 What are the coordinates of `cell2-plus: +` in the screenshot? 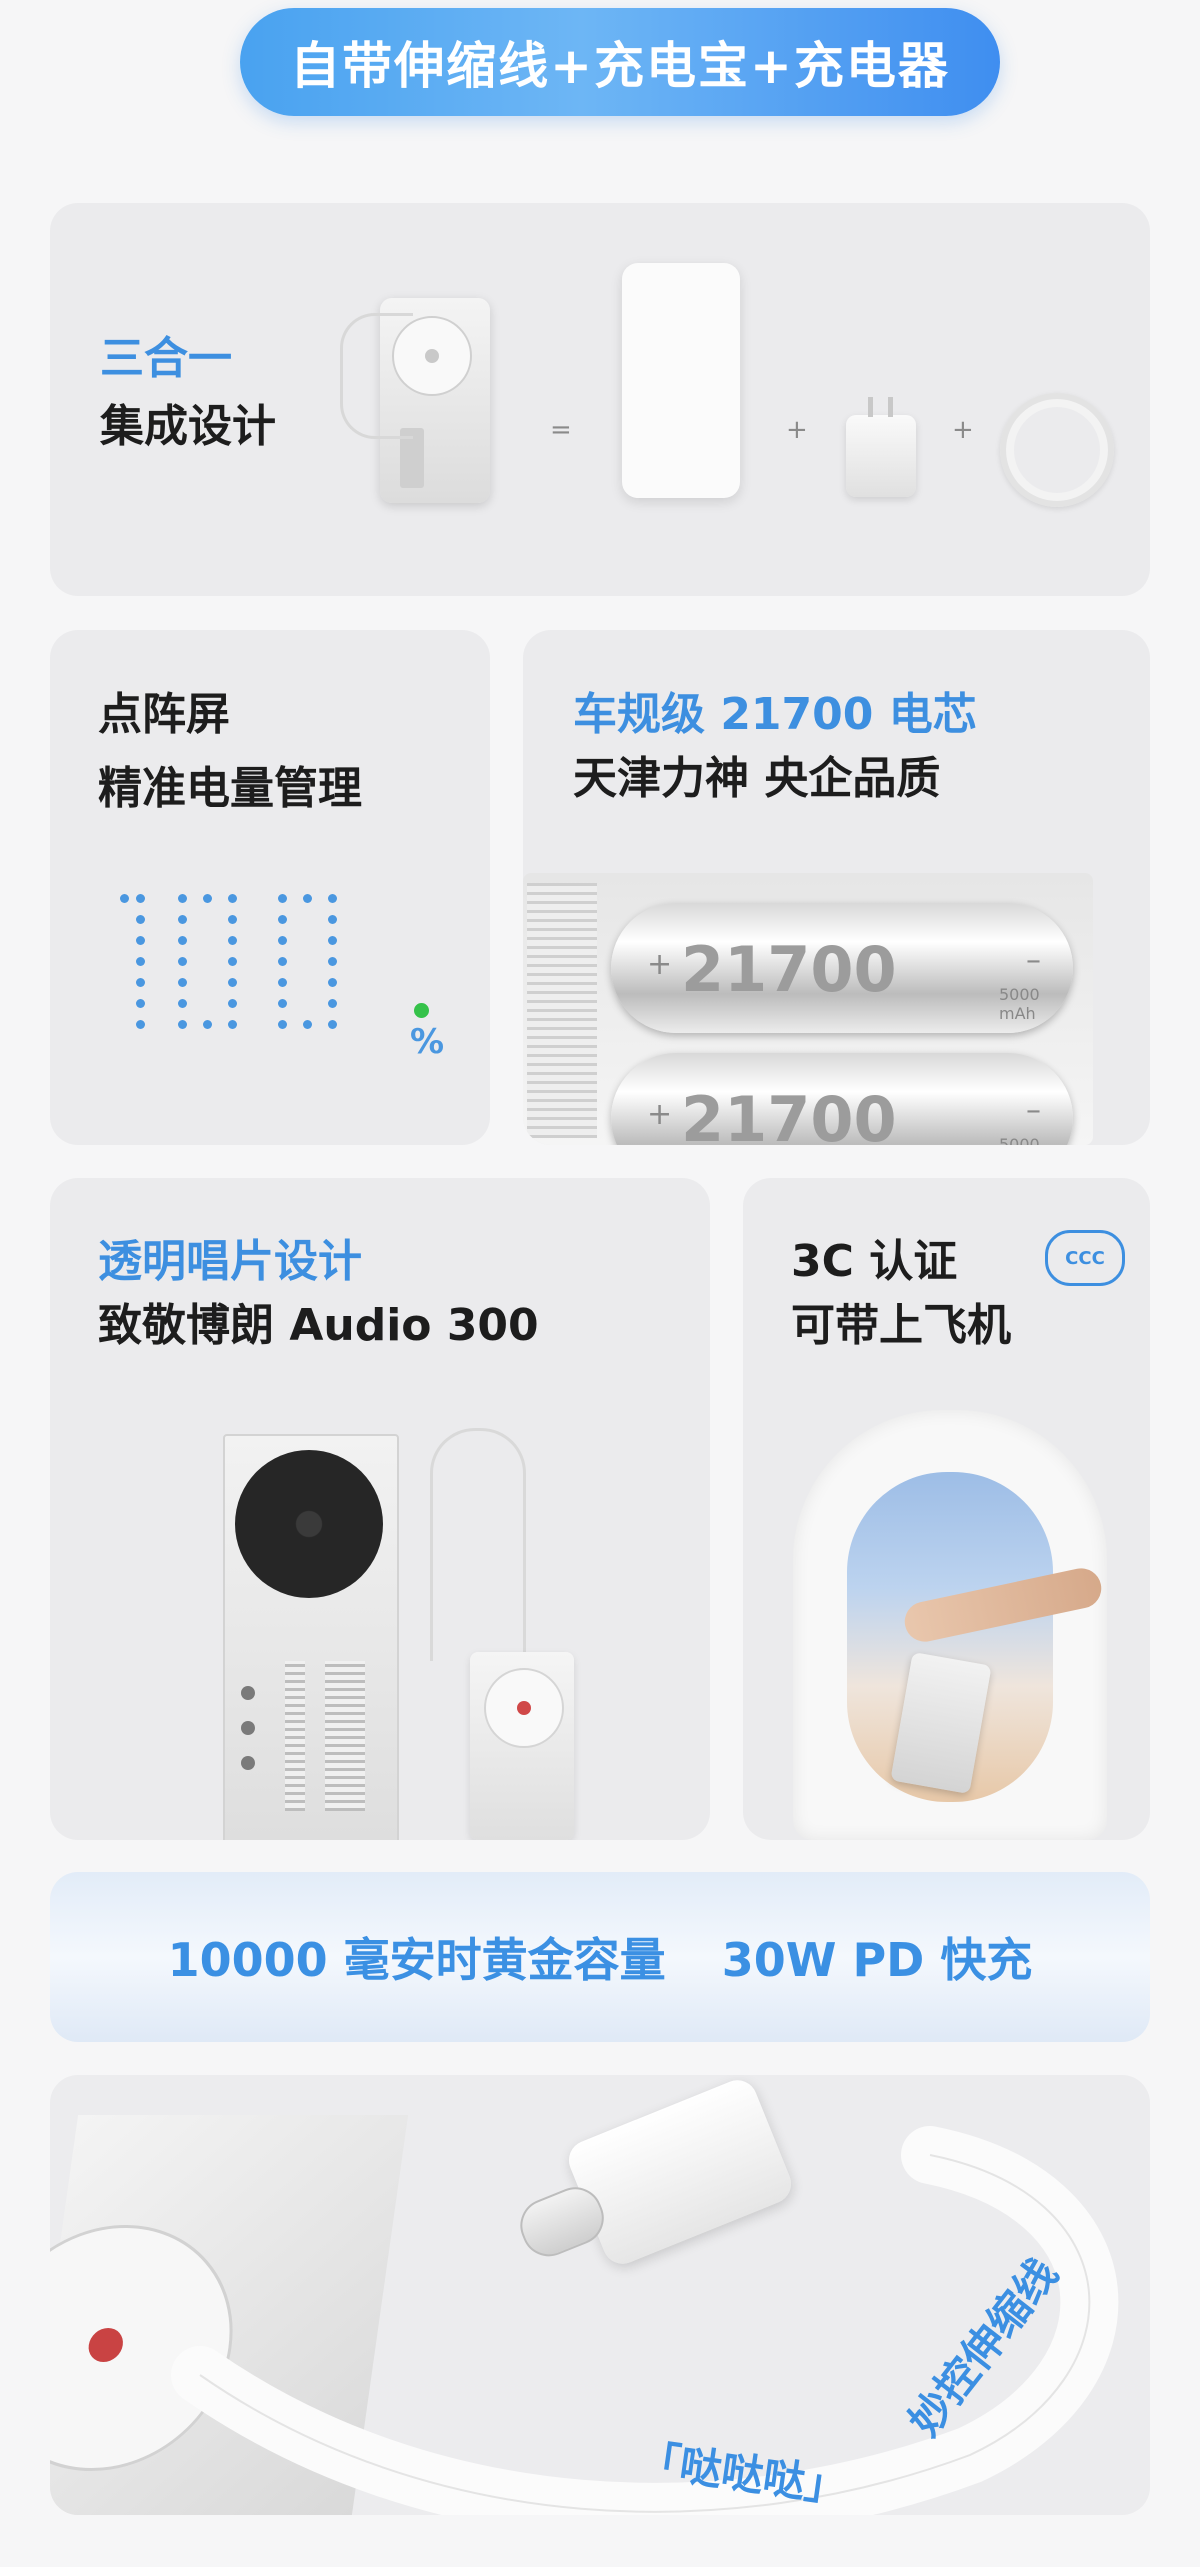 It's located at (660, 1114).